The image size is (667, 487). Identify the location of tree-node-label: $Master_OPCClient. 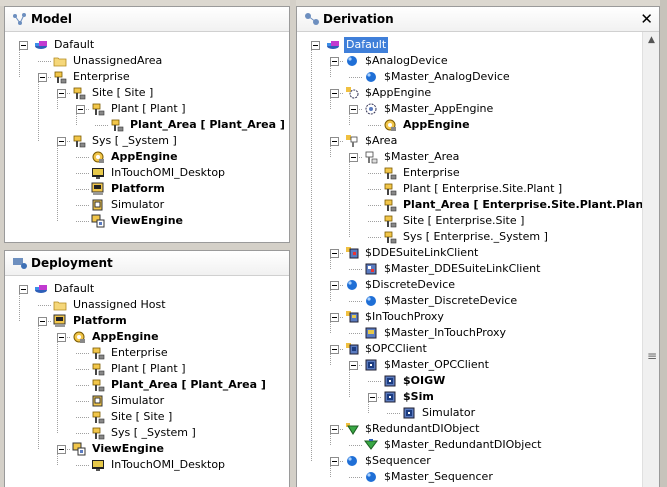
(436, 364).